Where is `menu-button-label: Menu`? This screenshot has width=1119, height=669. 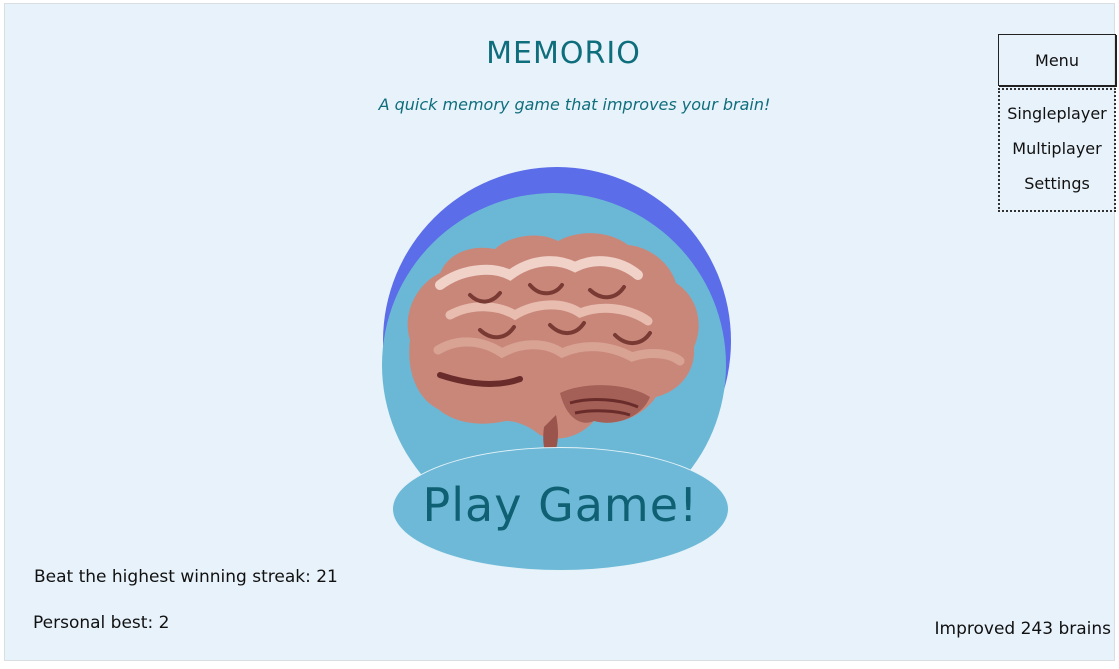
menu-button-label: Menu is located at coordinates (1057, 60).